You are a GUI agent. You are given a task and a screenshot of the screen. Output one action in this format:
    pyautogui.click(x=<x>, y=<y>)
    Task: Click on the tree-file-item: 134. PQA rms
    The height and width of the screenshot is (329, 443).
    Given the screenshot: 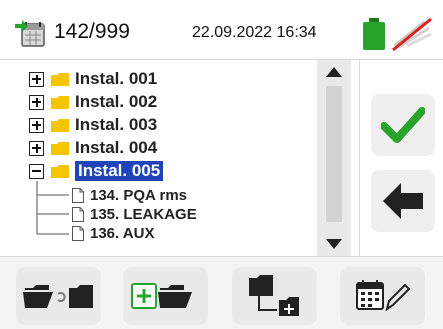 What is the action you would take?
    pyautogui.click(x=129, y=195)
    